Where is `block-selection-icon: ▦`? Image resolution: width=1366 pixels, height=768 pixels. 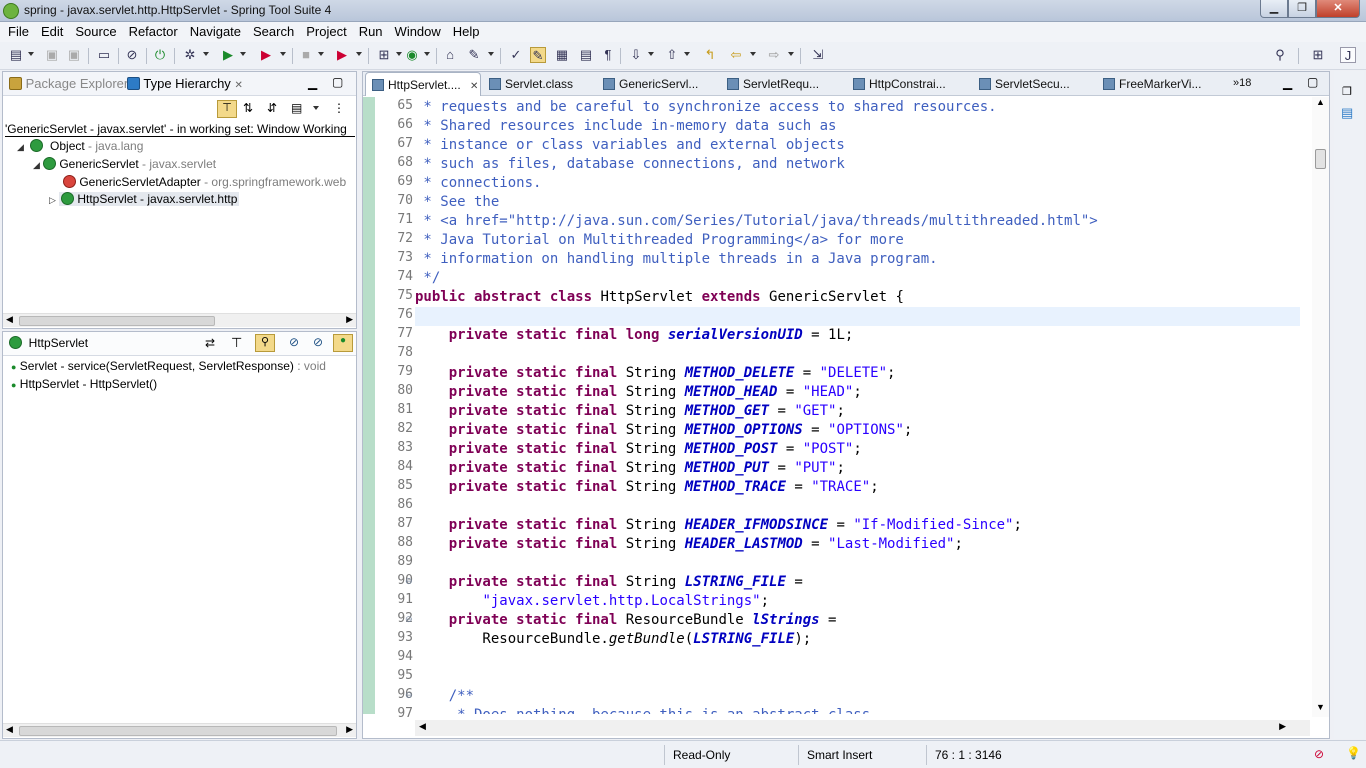
block-selection-icon: ▦ is located at coordinates (562, 55).